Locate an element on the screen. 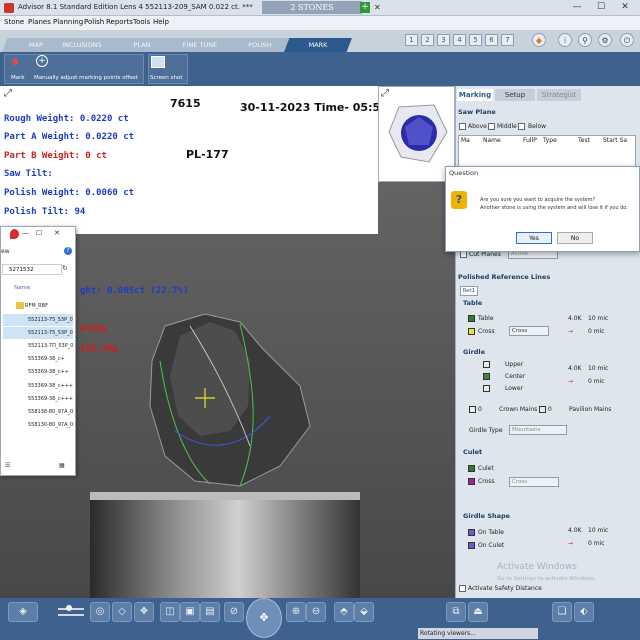 The width and height of the screenshot is (640, 640). stone-slot-4: 4 is located at coordinates (459, 40).